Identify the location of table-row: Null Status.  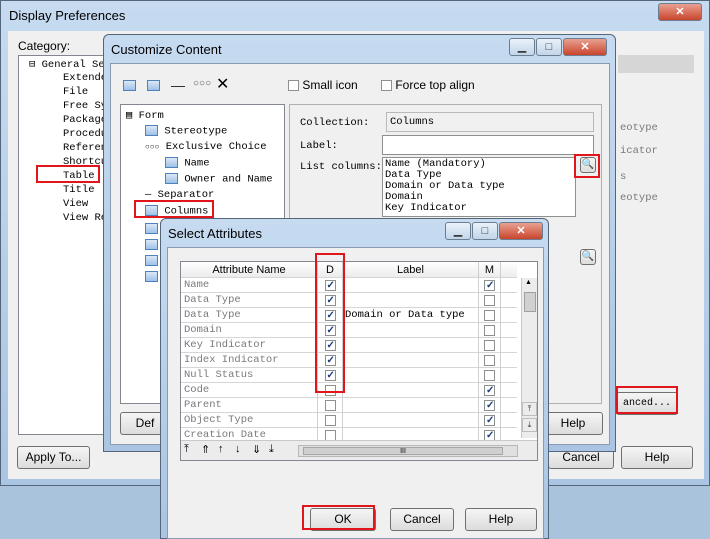
(349, 375).